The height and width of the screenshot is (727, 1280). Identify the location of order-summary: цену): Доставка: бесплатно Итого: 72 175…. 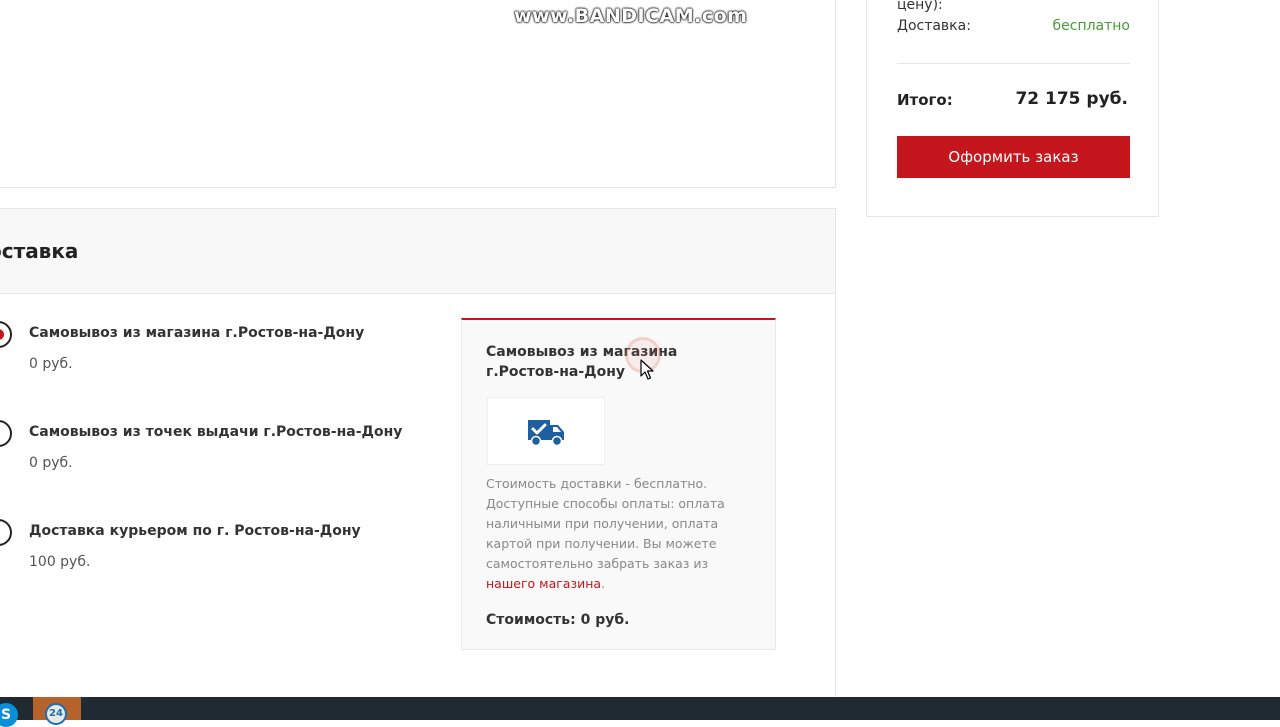
(1012, 108).